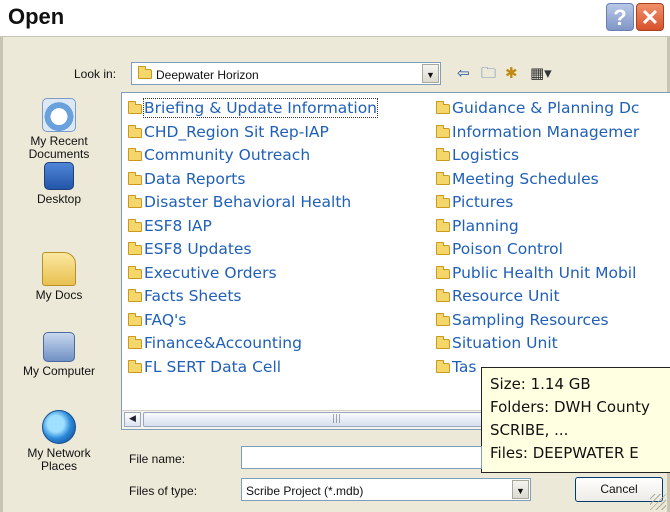  Describe the element at coordinates (36, 16) in the screenshot. I see `dialog-title: Open` at that location.